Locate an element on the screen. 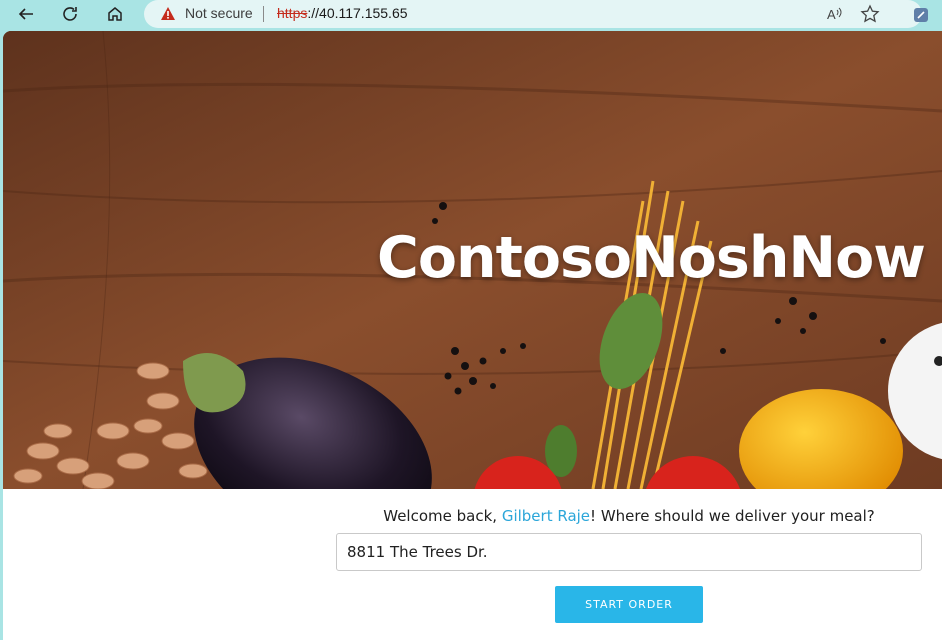 This screenshot has height=640, width=942. user-name-link: Gilbert Raje is located at coordinates (546, 516).